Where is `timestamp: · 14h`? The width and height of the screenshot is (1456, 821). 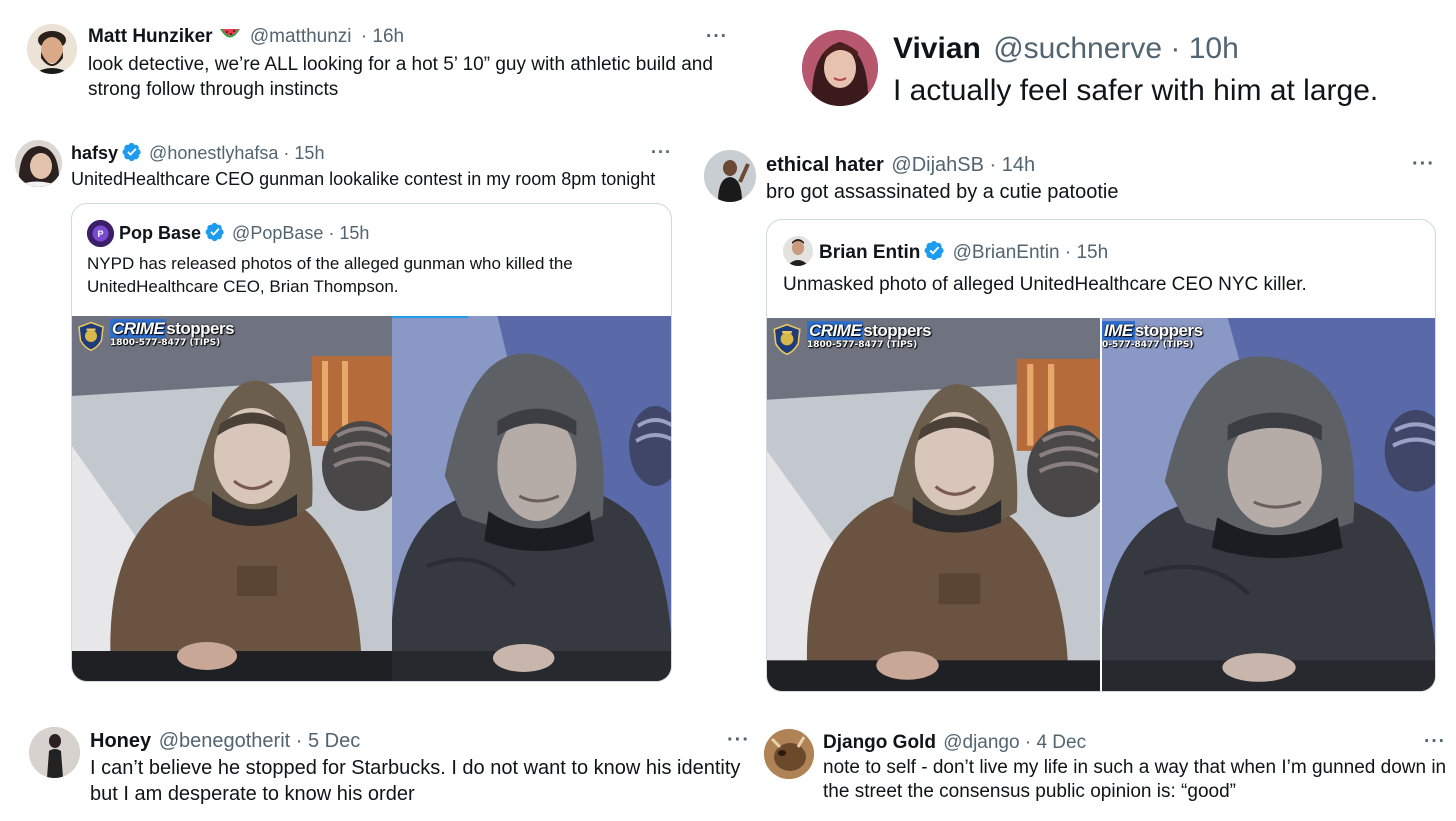 timestamp: · 14h is located at coordinates (1013, 165).